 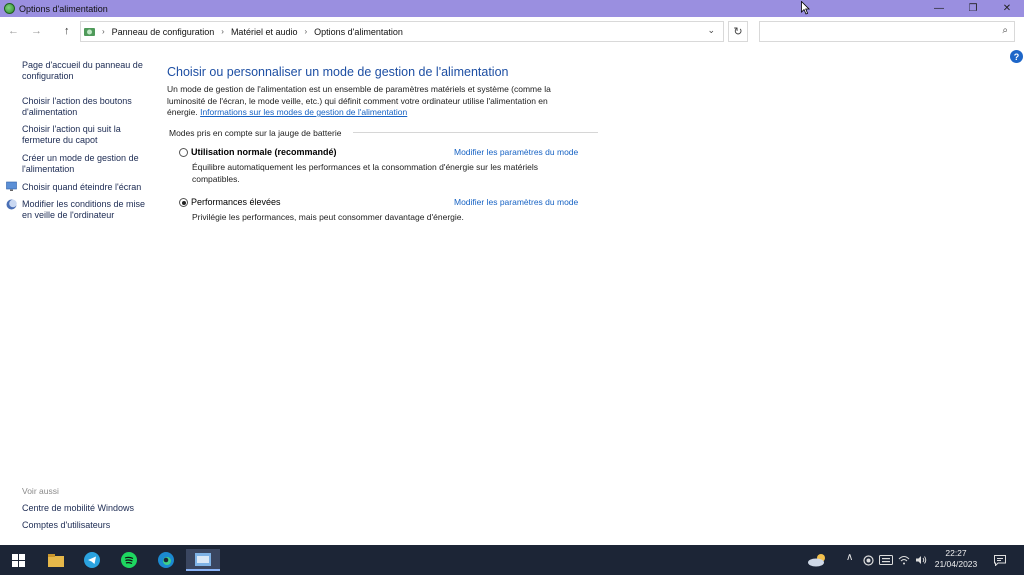 I want to click on sidebar-item-label: Modifier les conditions de mise, so click(x=84, y=204).